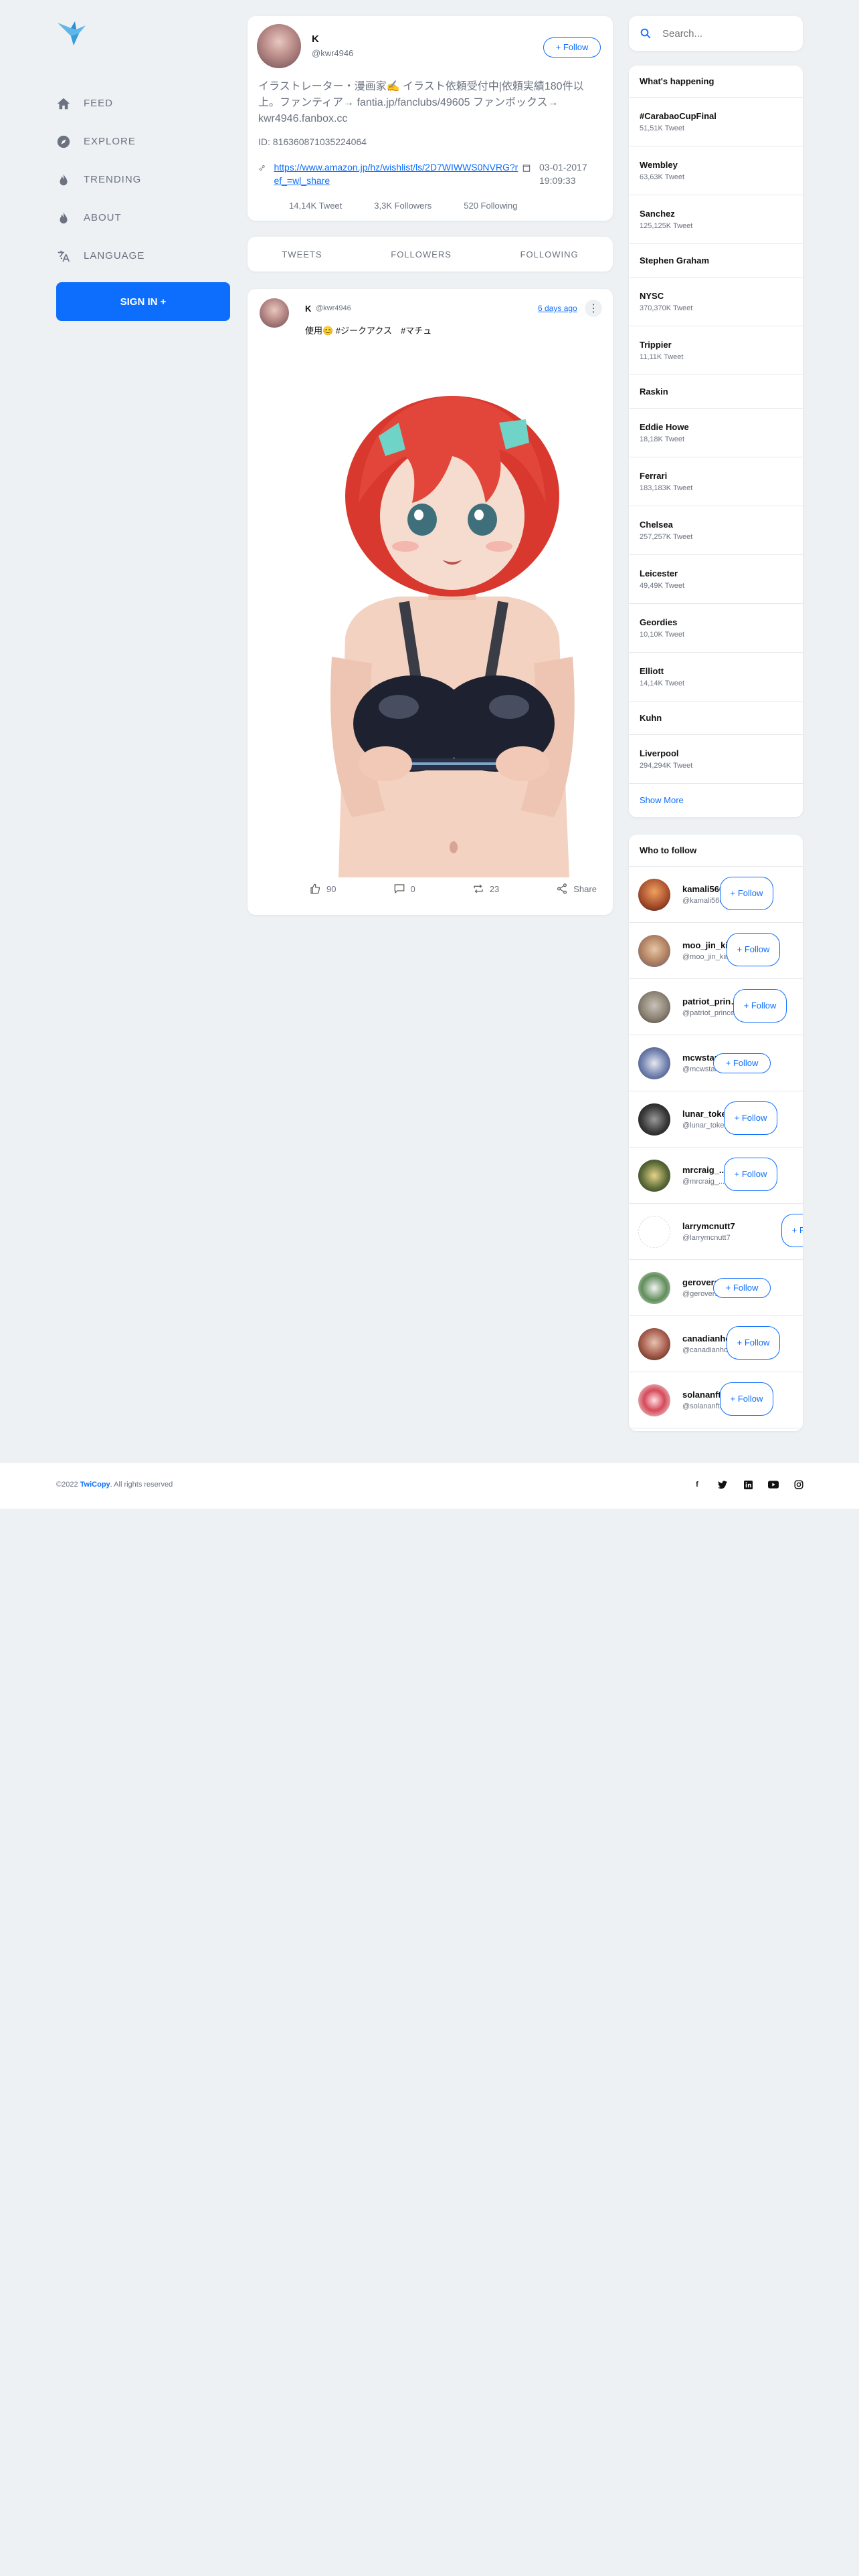 This screenshot has width=859, height=2576. What do you see at coordinates (659, 165) in the screenshot?
I see `trend-name: Wembley` at bounding box center [659, 165].